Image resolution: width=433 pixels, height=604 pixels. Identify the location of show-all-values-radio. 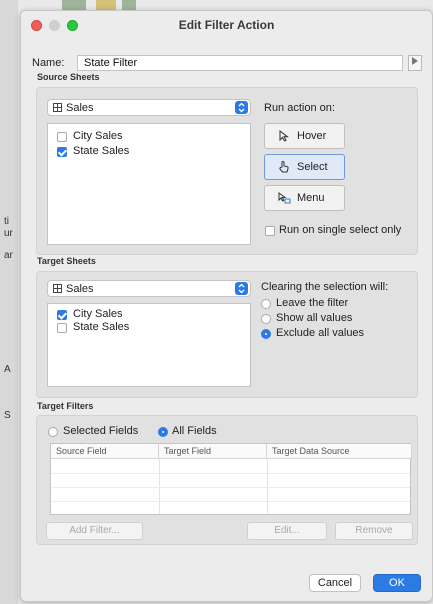
(266, 319).